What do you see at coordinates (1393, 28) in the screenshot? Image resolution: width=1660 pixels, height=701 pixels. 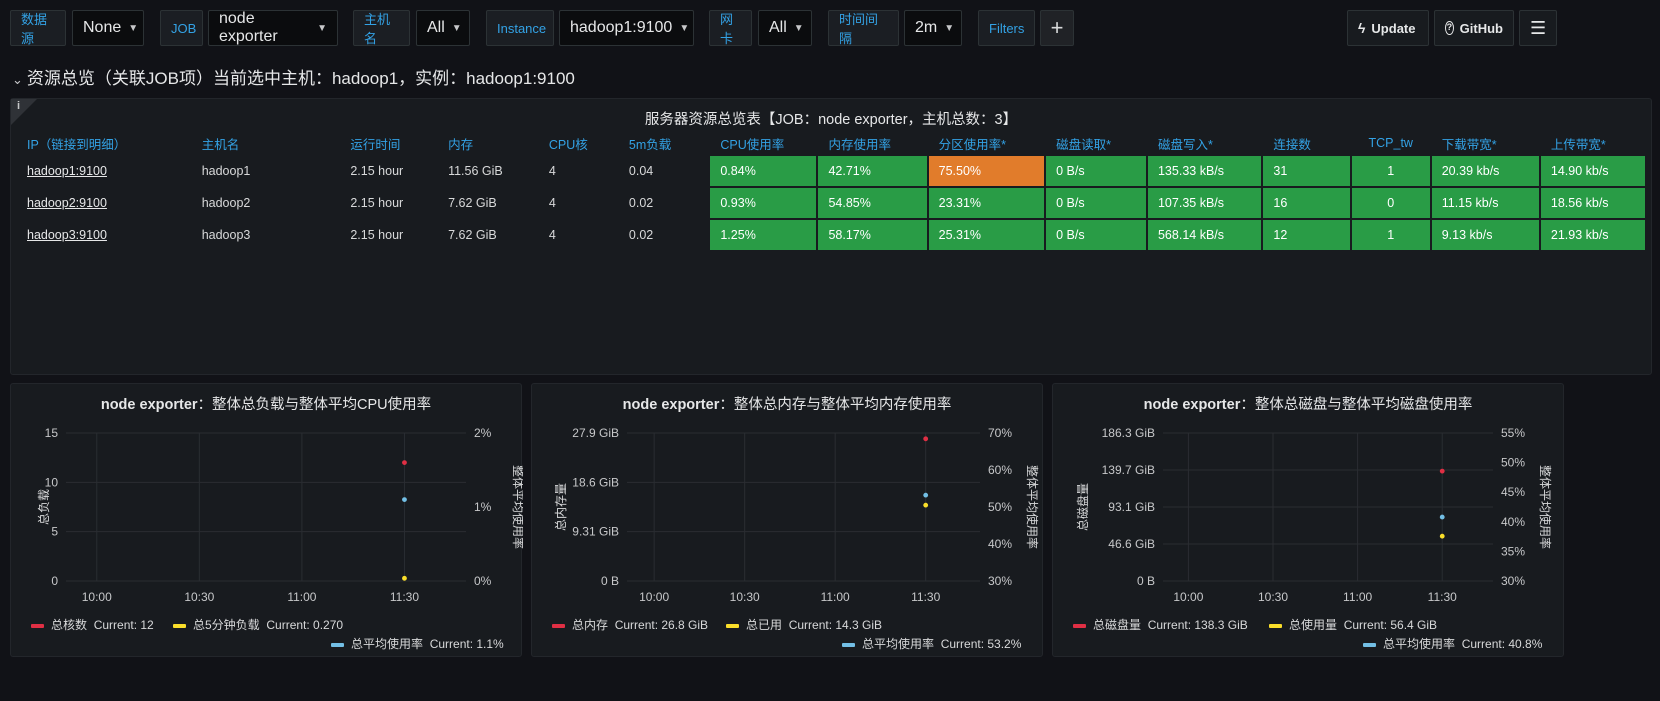 I see `update-label: Update` at bounding box center [1393, 28].